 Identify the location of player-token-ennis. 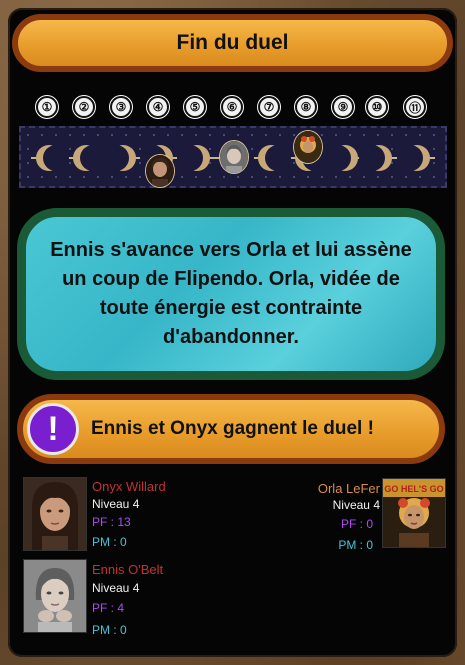
(160, 171).